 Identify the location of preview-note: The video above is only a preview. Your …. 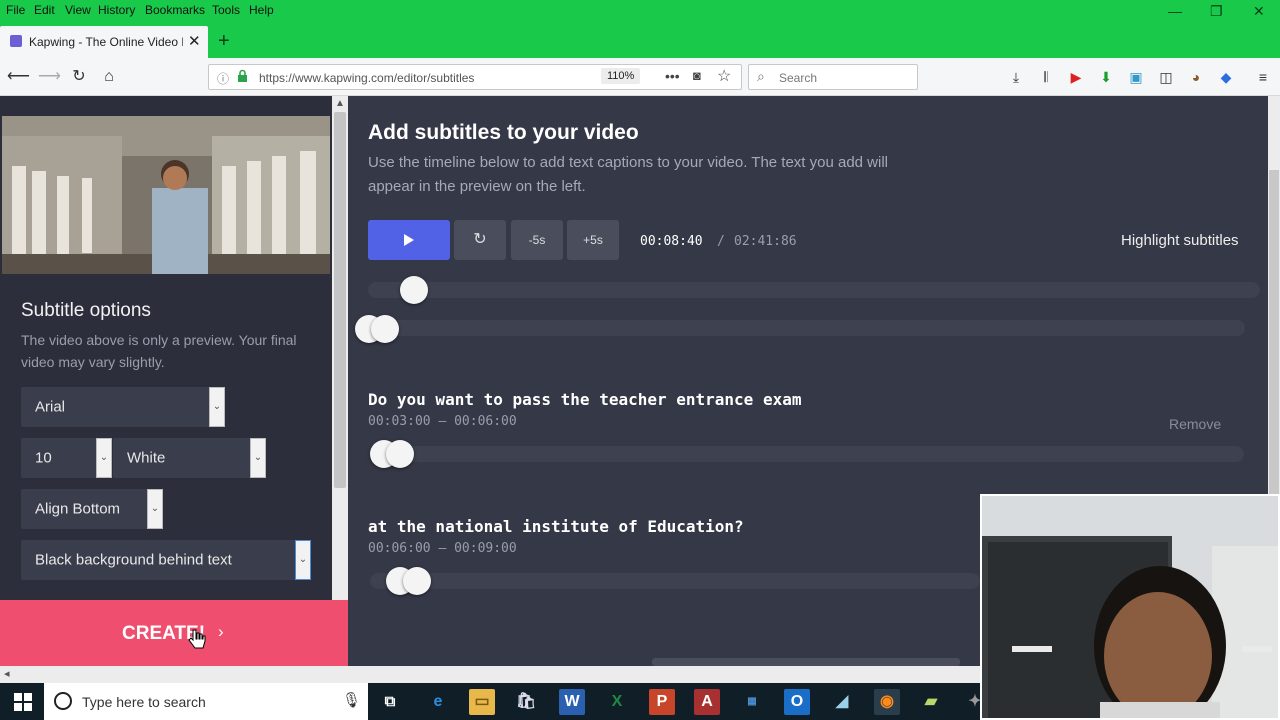
(159, 351).